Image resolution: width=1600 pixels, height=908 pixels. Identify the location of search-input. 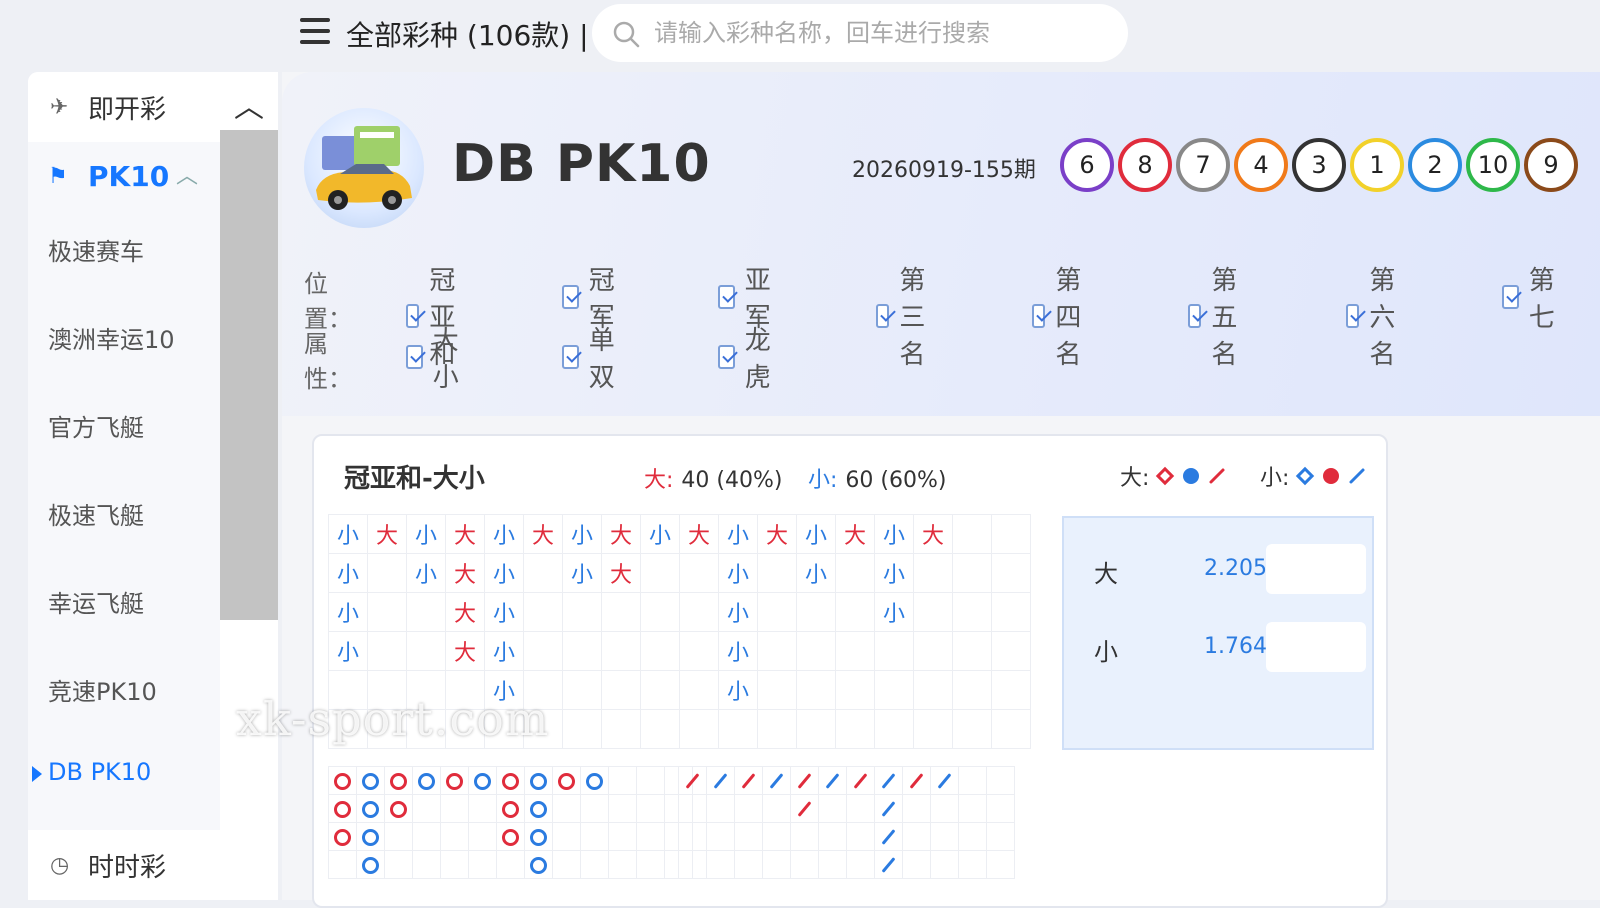
(879, 33).